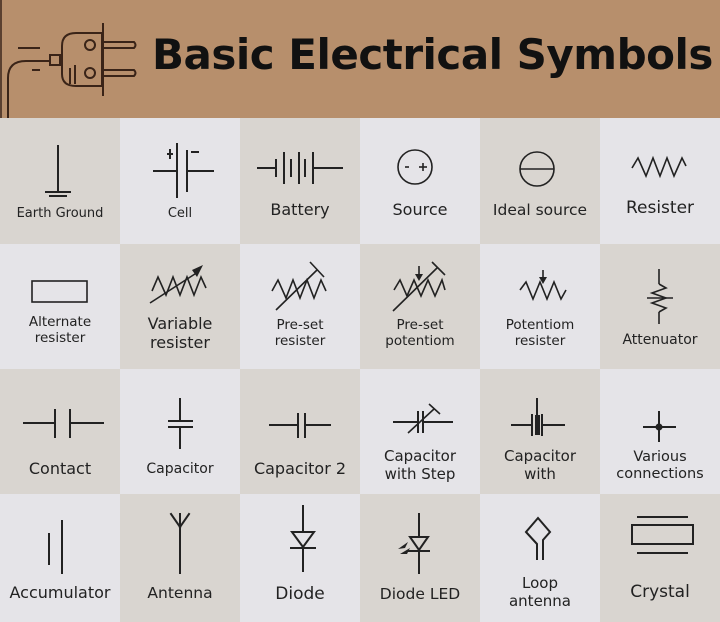 Image resolution: width=720 pixels, height=622 pixels. What do you see at coordinates (180, 469) in the screenshot?
I see `symbol-label: Capacitor` at bounding box center [180, 469].